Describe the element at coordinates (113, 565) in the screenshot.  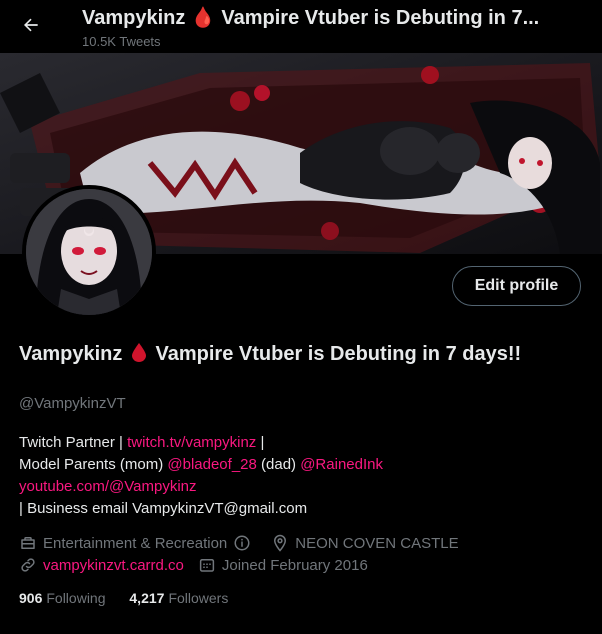
I see `website-link: vampykinzvt.carrd.co` at that location.